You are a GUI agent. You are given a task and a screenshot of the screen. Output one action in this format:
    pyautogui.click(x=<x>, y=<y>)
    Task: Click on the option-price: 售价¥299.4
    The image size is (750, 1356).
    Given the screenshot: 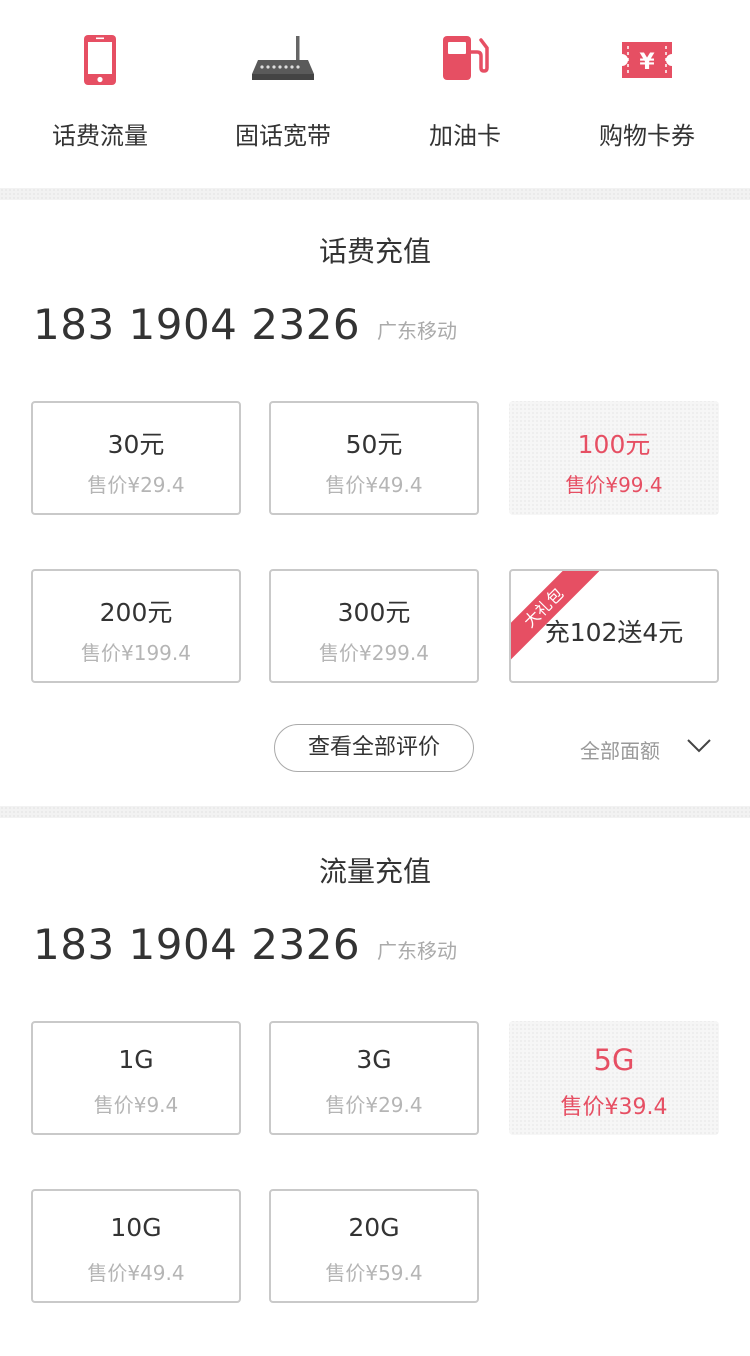 What is the action you would take?
    pyautogui.click(x=374, y=653)
    